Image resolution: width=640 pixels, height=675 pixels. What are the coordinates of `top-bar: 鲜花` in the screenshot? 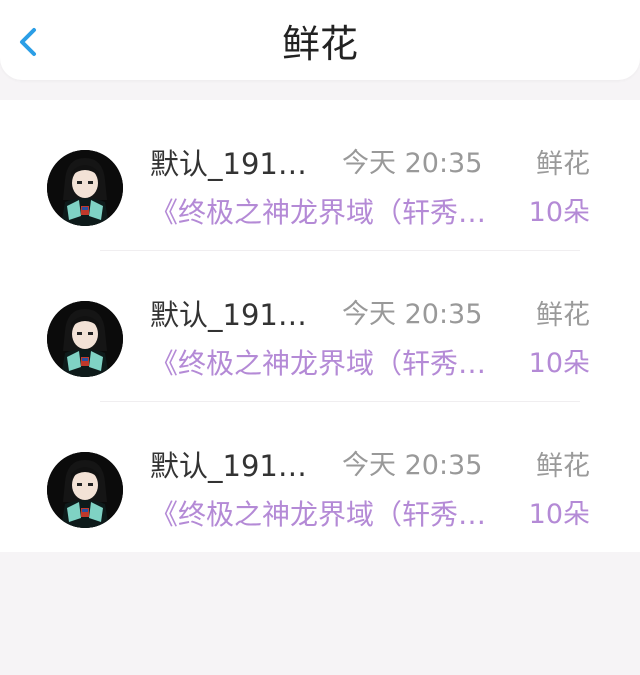 It's located at (320, 40).